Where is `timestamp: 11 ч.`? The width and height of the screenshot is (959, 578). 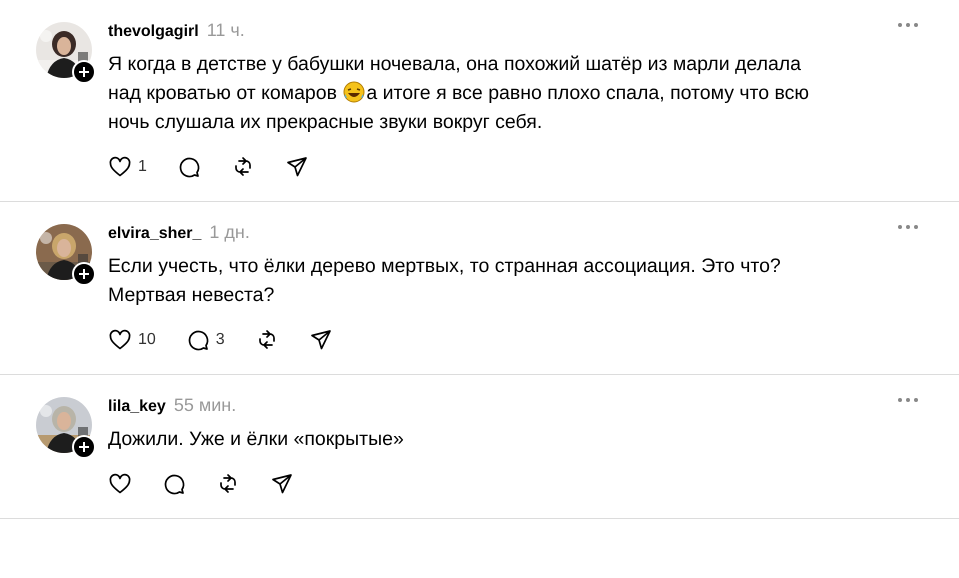 timestamp: 11 ч. is located at coordinates (225, 30).